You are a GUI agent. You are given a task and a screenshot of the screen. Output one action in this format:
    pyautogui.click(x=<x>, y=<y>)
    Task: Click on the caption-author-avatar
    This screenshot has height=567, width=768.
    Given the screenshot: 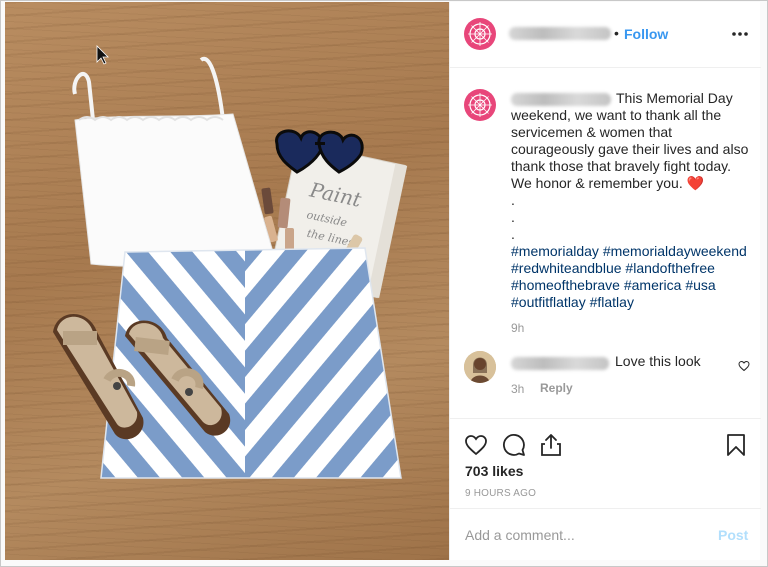 What is the action you would take?
    pyautogui.click(x=480, y=105)
    